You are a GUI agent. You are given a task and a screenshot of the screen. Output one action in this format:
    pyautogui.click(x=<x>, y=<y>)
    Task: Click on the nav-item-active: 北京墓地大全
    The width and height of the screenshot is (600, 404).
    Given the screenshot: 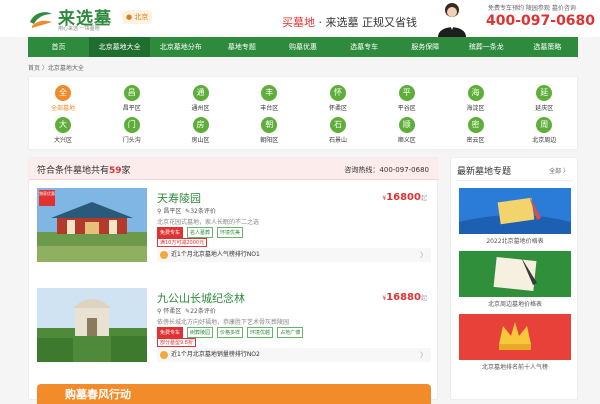 What is the action you would take?
    pyautogui.click(x=120, y=47)
    